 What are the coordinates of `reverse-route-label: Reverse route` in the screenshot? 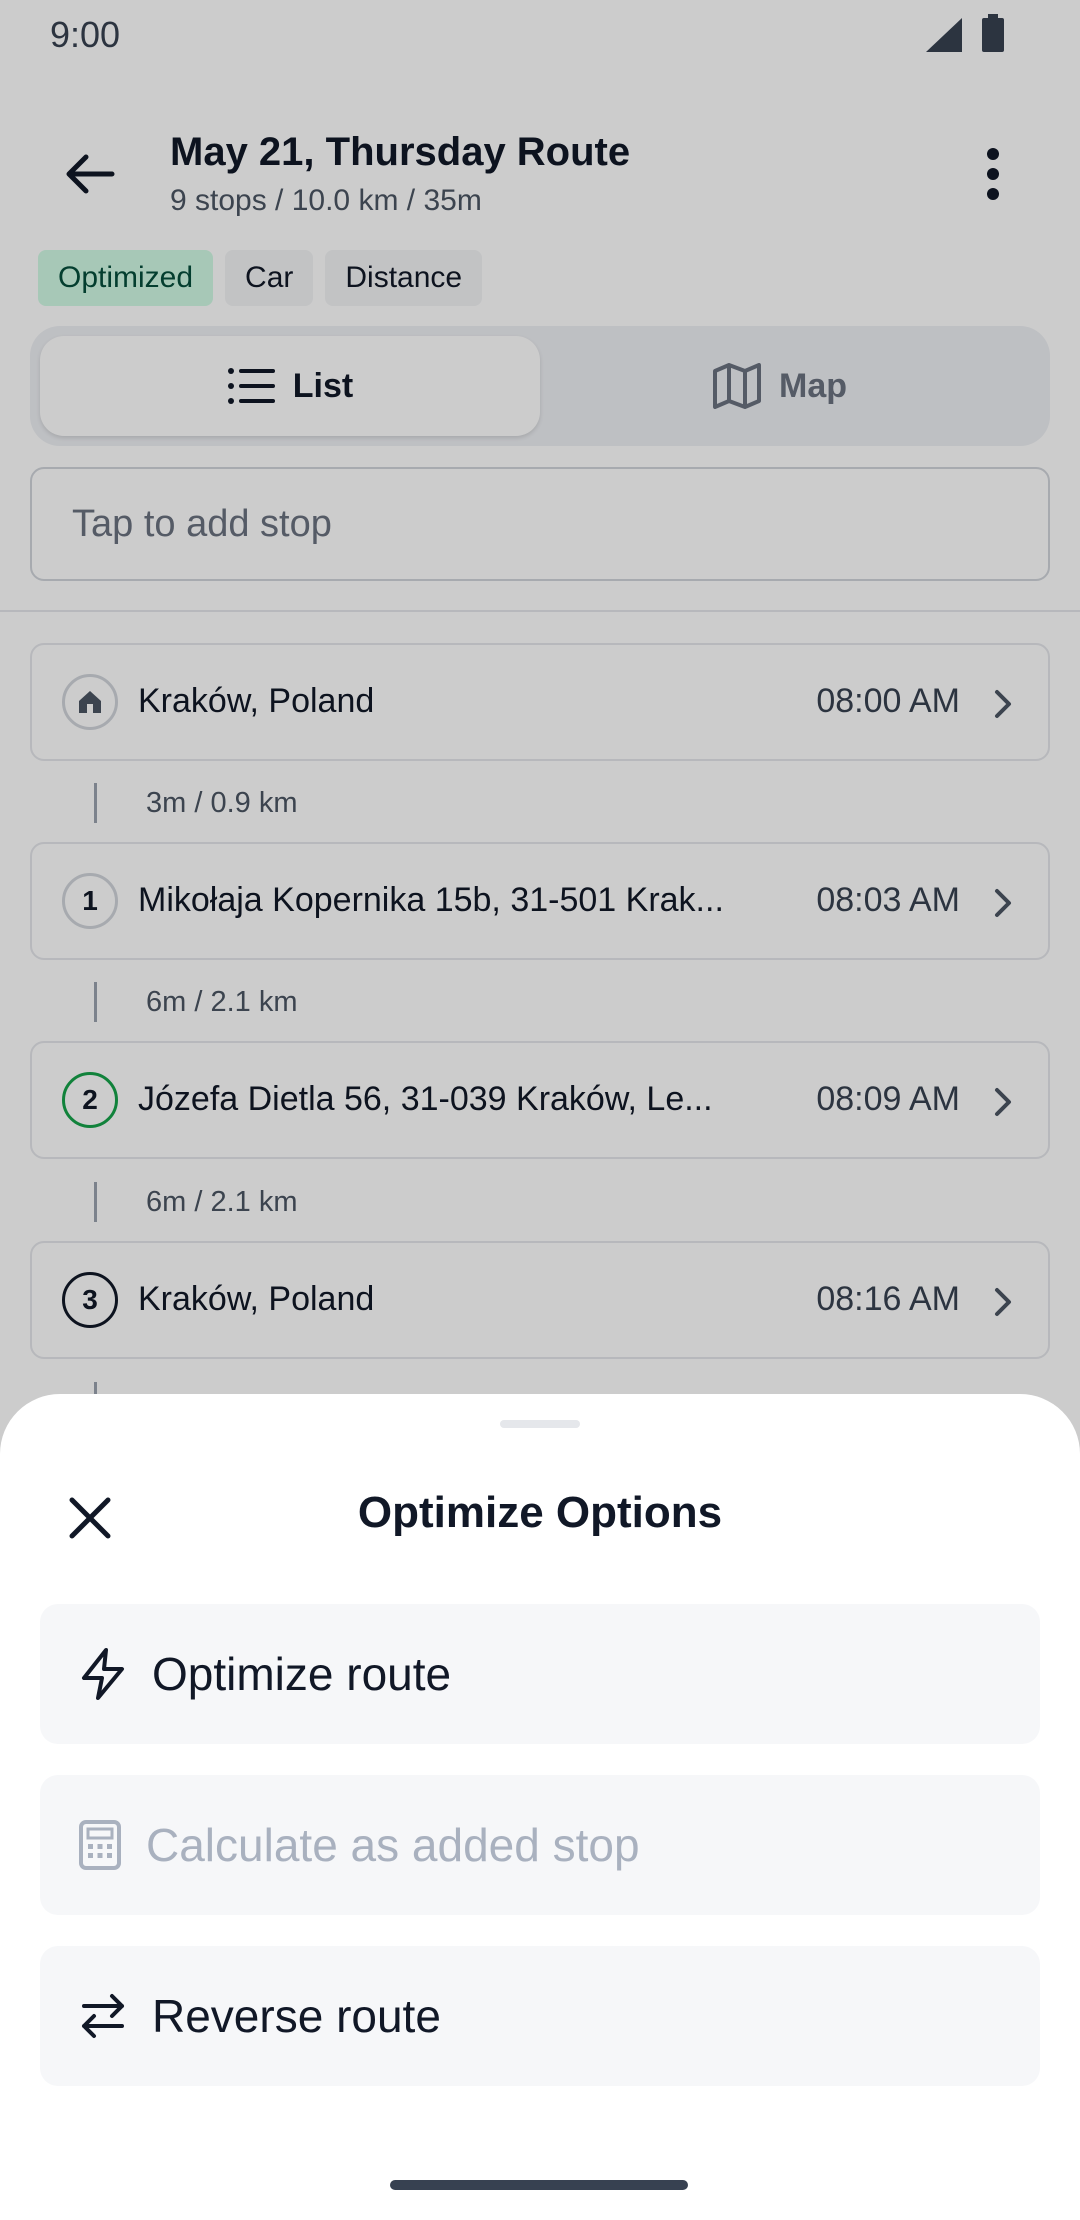 It's located at (296, 2016).